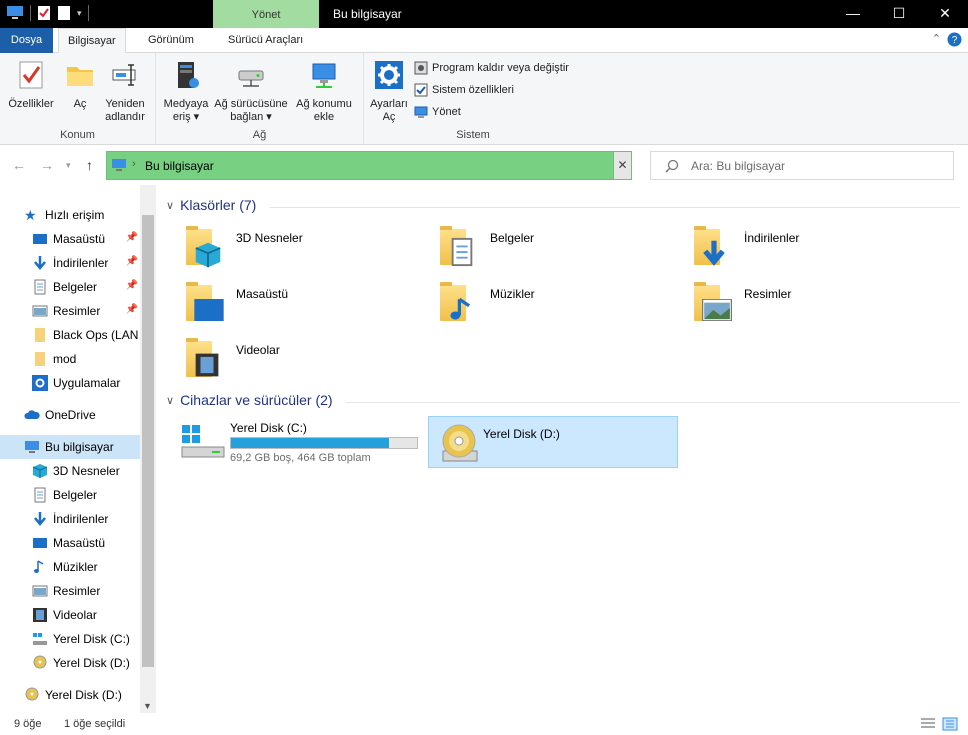 The width and height of the screenshot is (968, 735). What do you see at coordinates (68, 165) in the screenshot?
I see `recent-locations-chevron-icon: ▾` at bounding box center [68, 165].